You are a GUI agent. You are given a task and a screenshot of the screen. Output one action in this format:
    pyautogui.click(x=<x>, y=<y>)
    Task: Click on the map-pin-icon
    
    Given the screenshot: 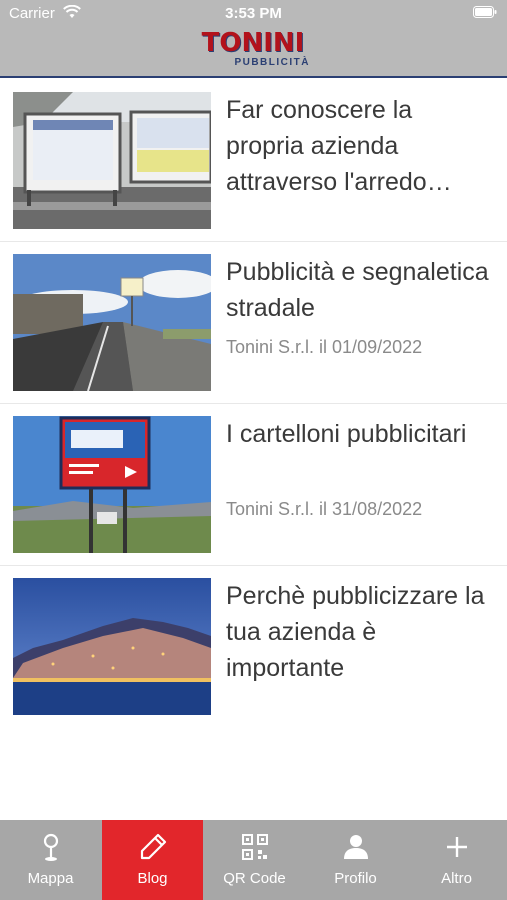 What is the action you would take?
    pyautogui.click(x=51, y=847)
    